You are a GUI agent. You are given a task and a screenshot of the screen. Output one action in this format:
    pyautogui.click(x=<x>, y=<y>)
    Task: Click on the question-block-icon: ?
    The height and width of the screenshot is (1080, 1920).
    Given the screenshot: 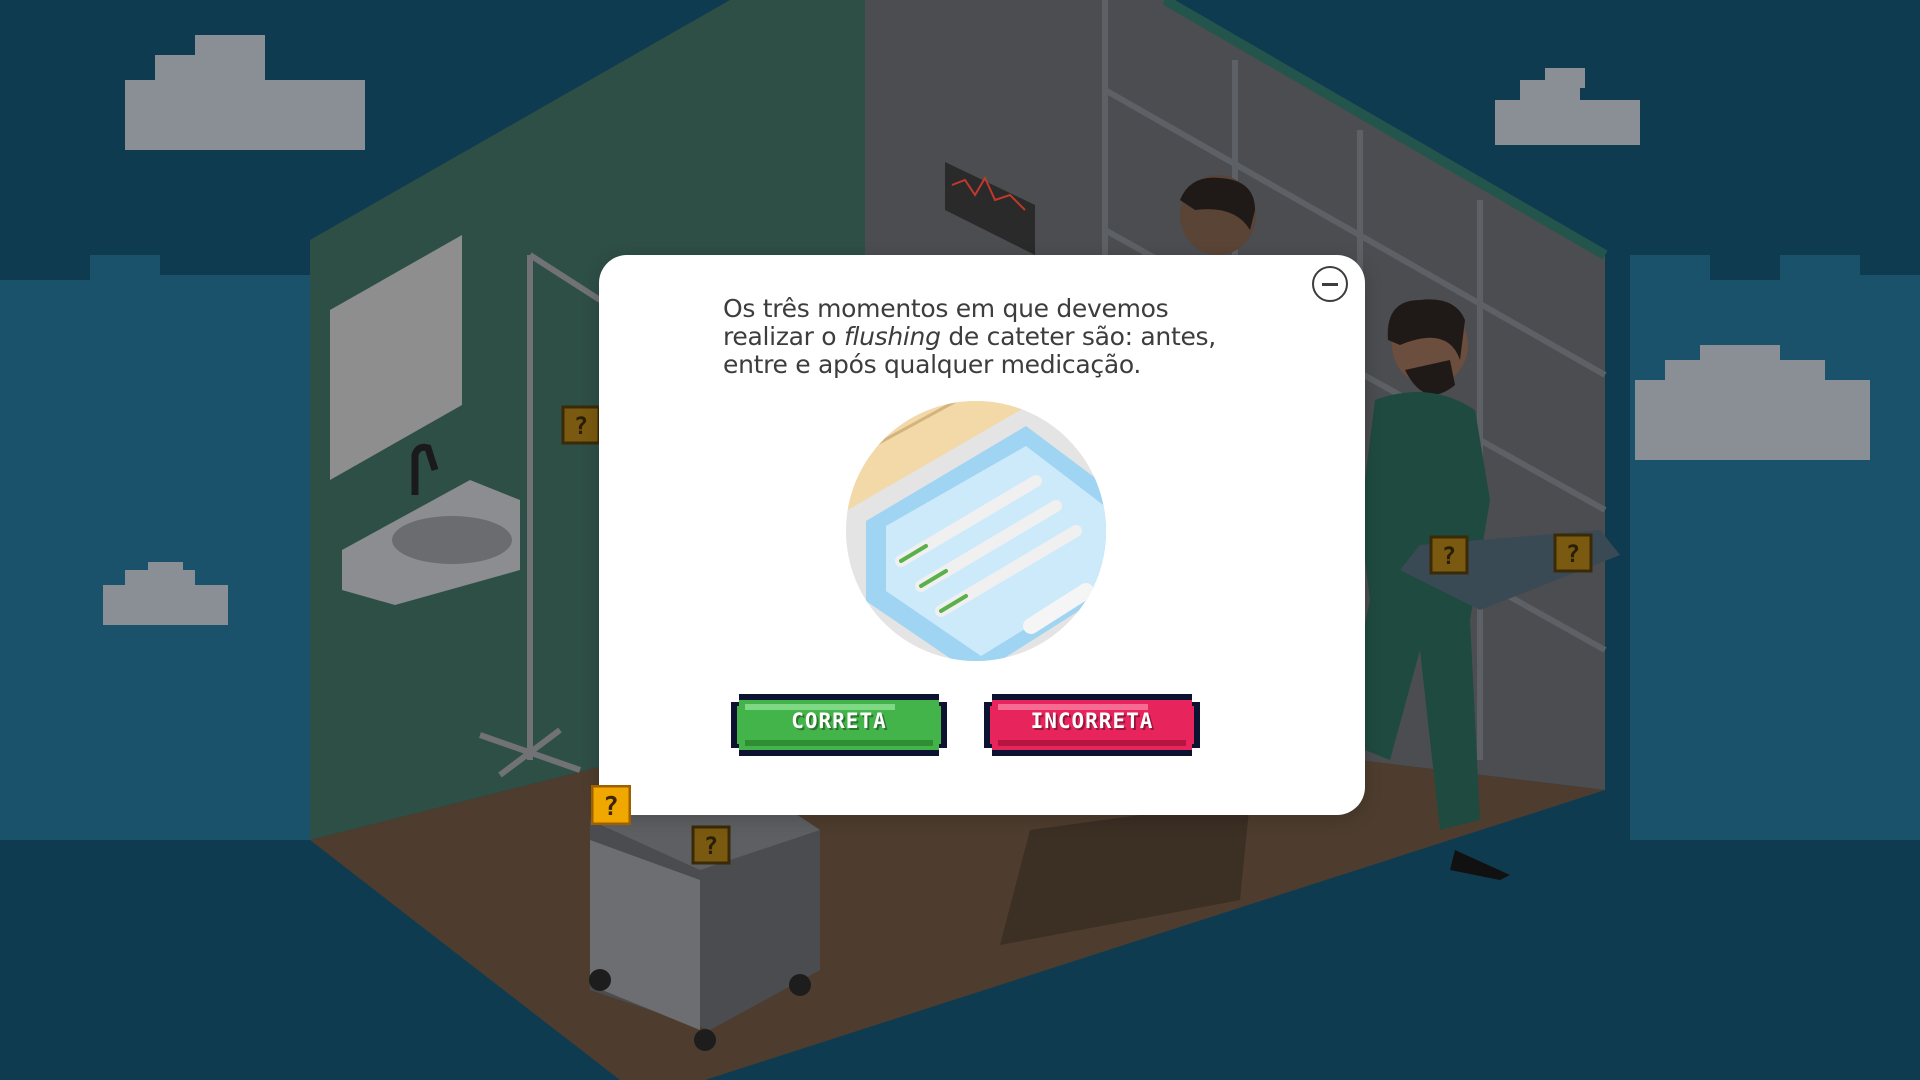 What is the action you would take?
    pyautogui.click(x=611, y=805)
    